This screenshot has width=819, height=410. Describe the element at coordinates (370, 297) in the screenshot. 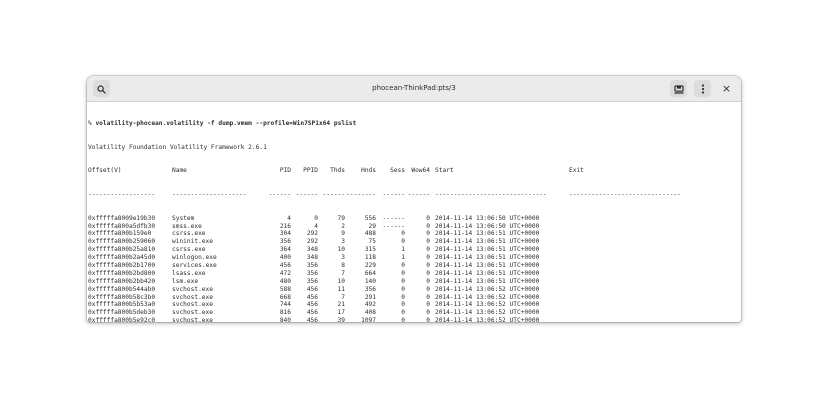

I see `cell-hnds: 291` at that location.